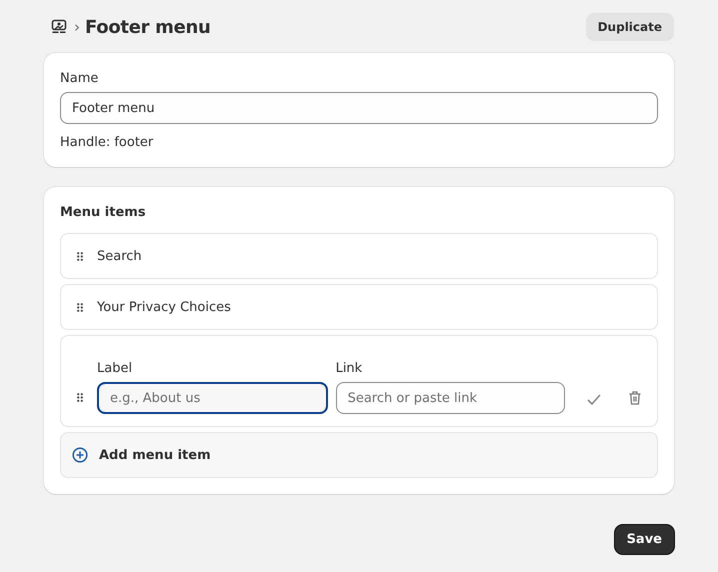 Image resolution: width=718 pixels, height=572 pixels. Describe the element at coordinates (635, 398) in the screenshot. I see `trash-icon` at that location.